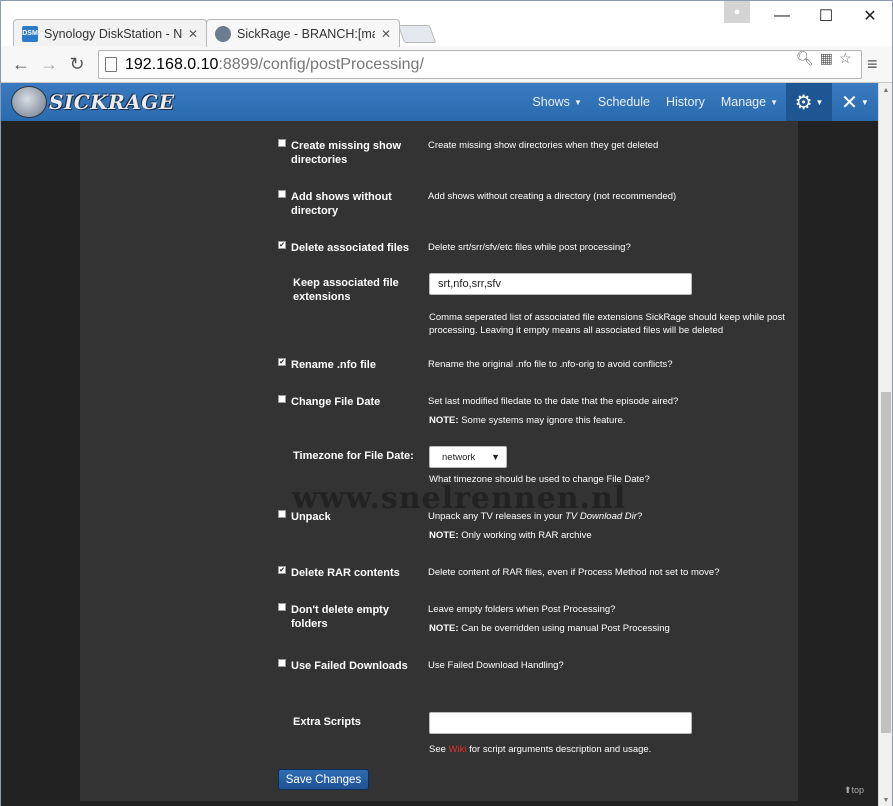  I want to click on extra-scripts-label: Extra Scripts, so click(327, 722).